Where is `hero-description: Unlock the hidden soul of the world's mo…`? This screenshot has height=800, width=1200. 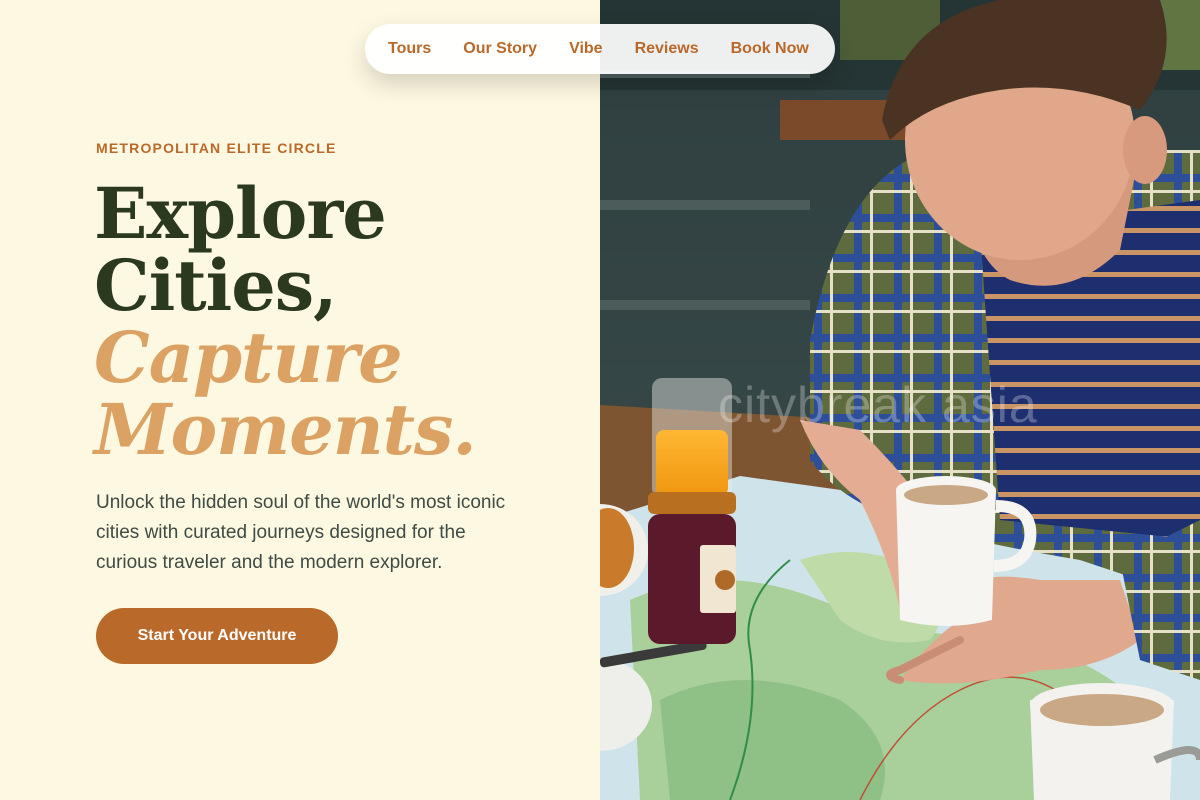
hero-description: Unlock the hidden soul of the world's mo… is located at coordinates (301, 532).